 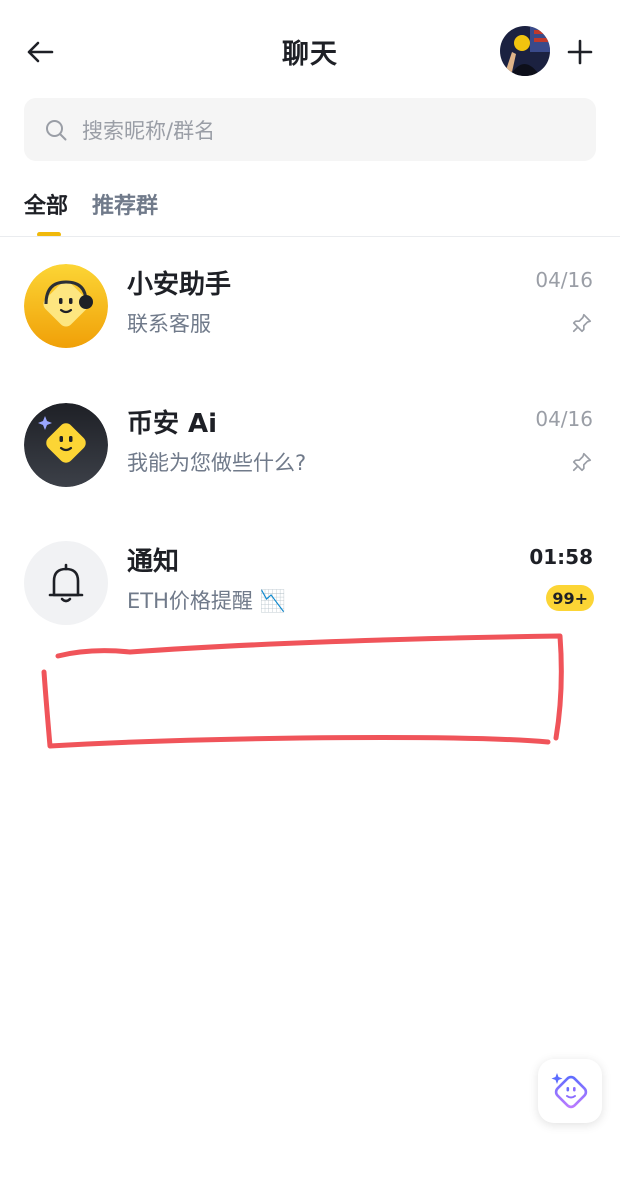 I want to click on tab-bar: 全部 推荐群, so click(x=103, y=213).